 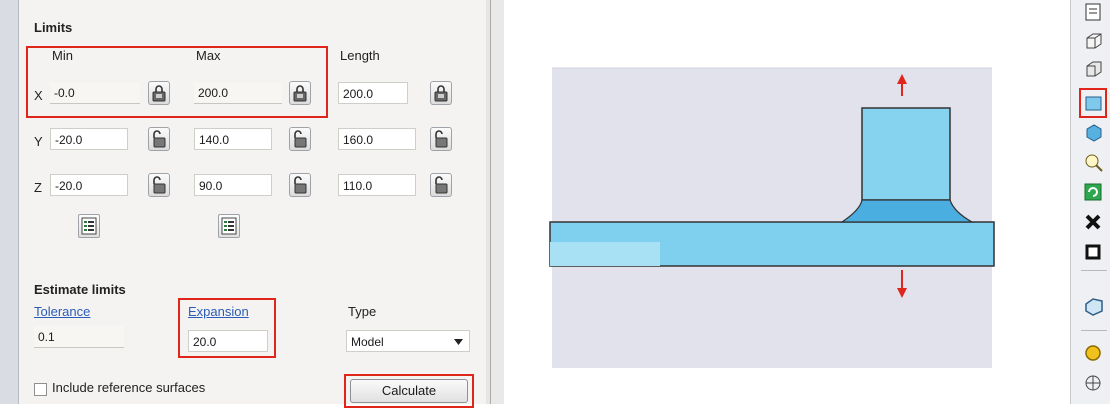 What do you see at coordinates (62, 311) in the screenshot?
I see `tolerance-link: Tolerance` at bounding box center [62, 311].